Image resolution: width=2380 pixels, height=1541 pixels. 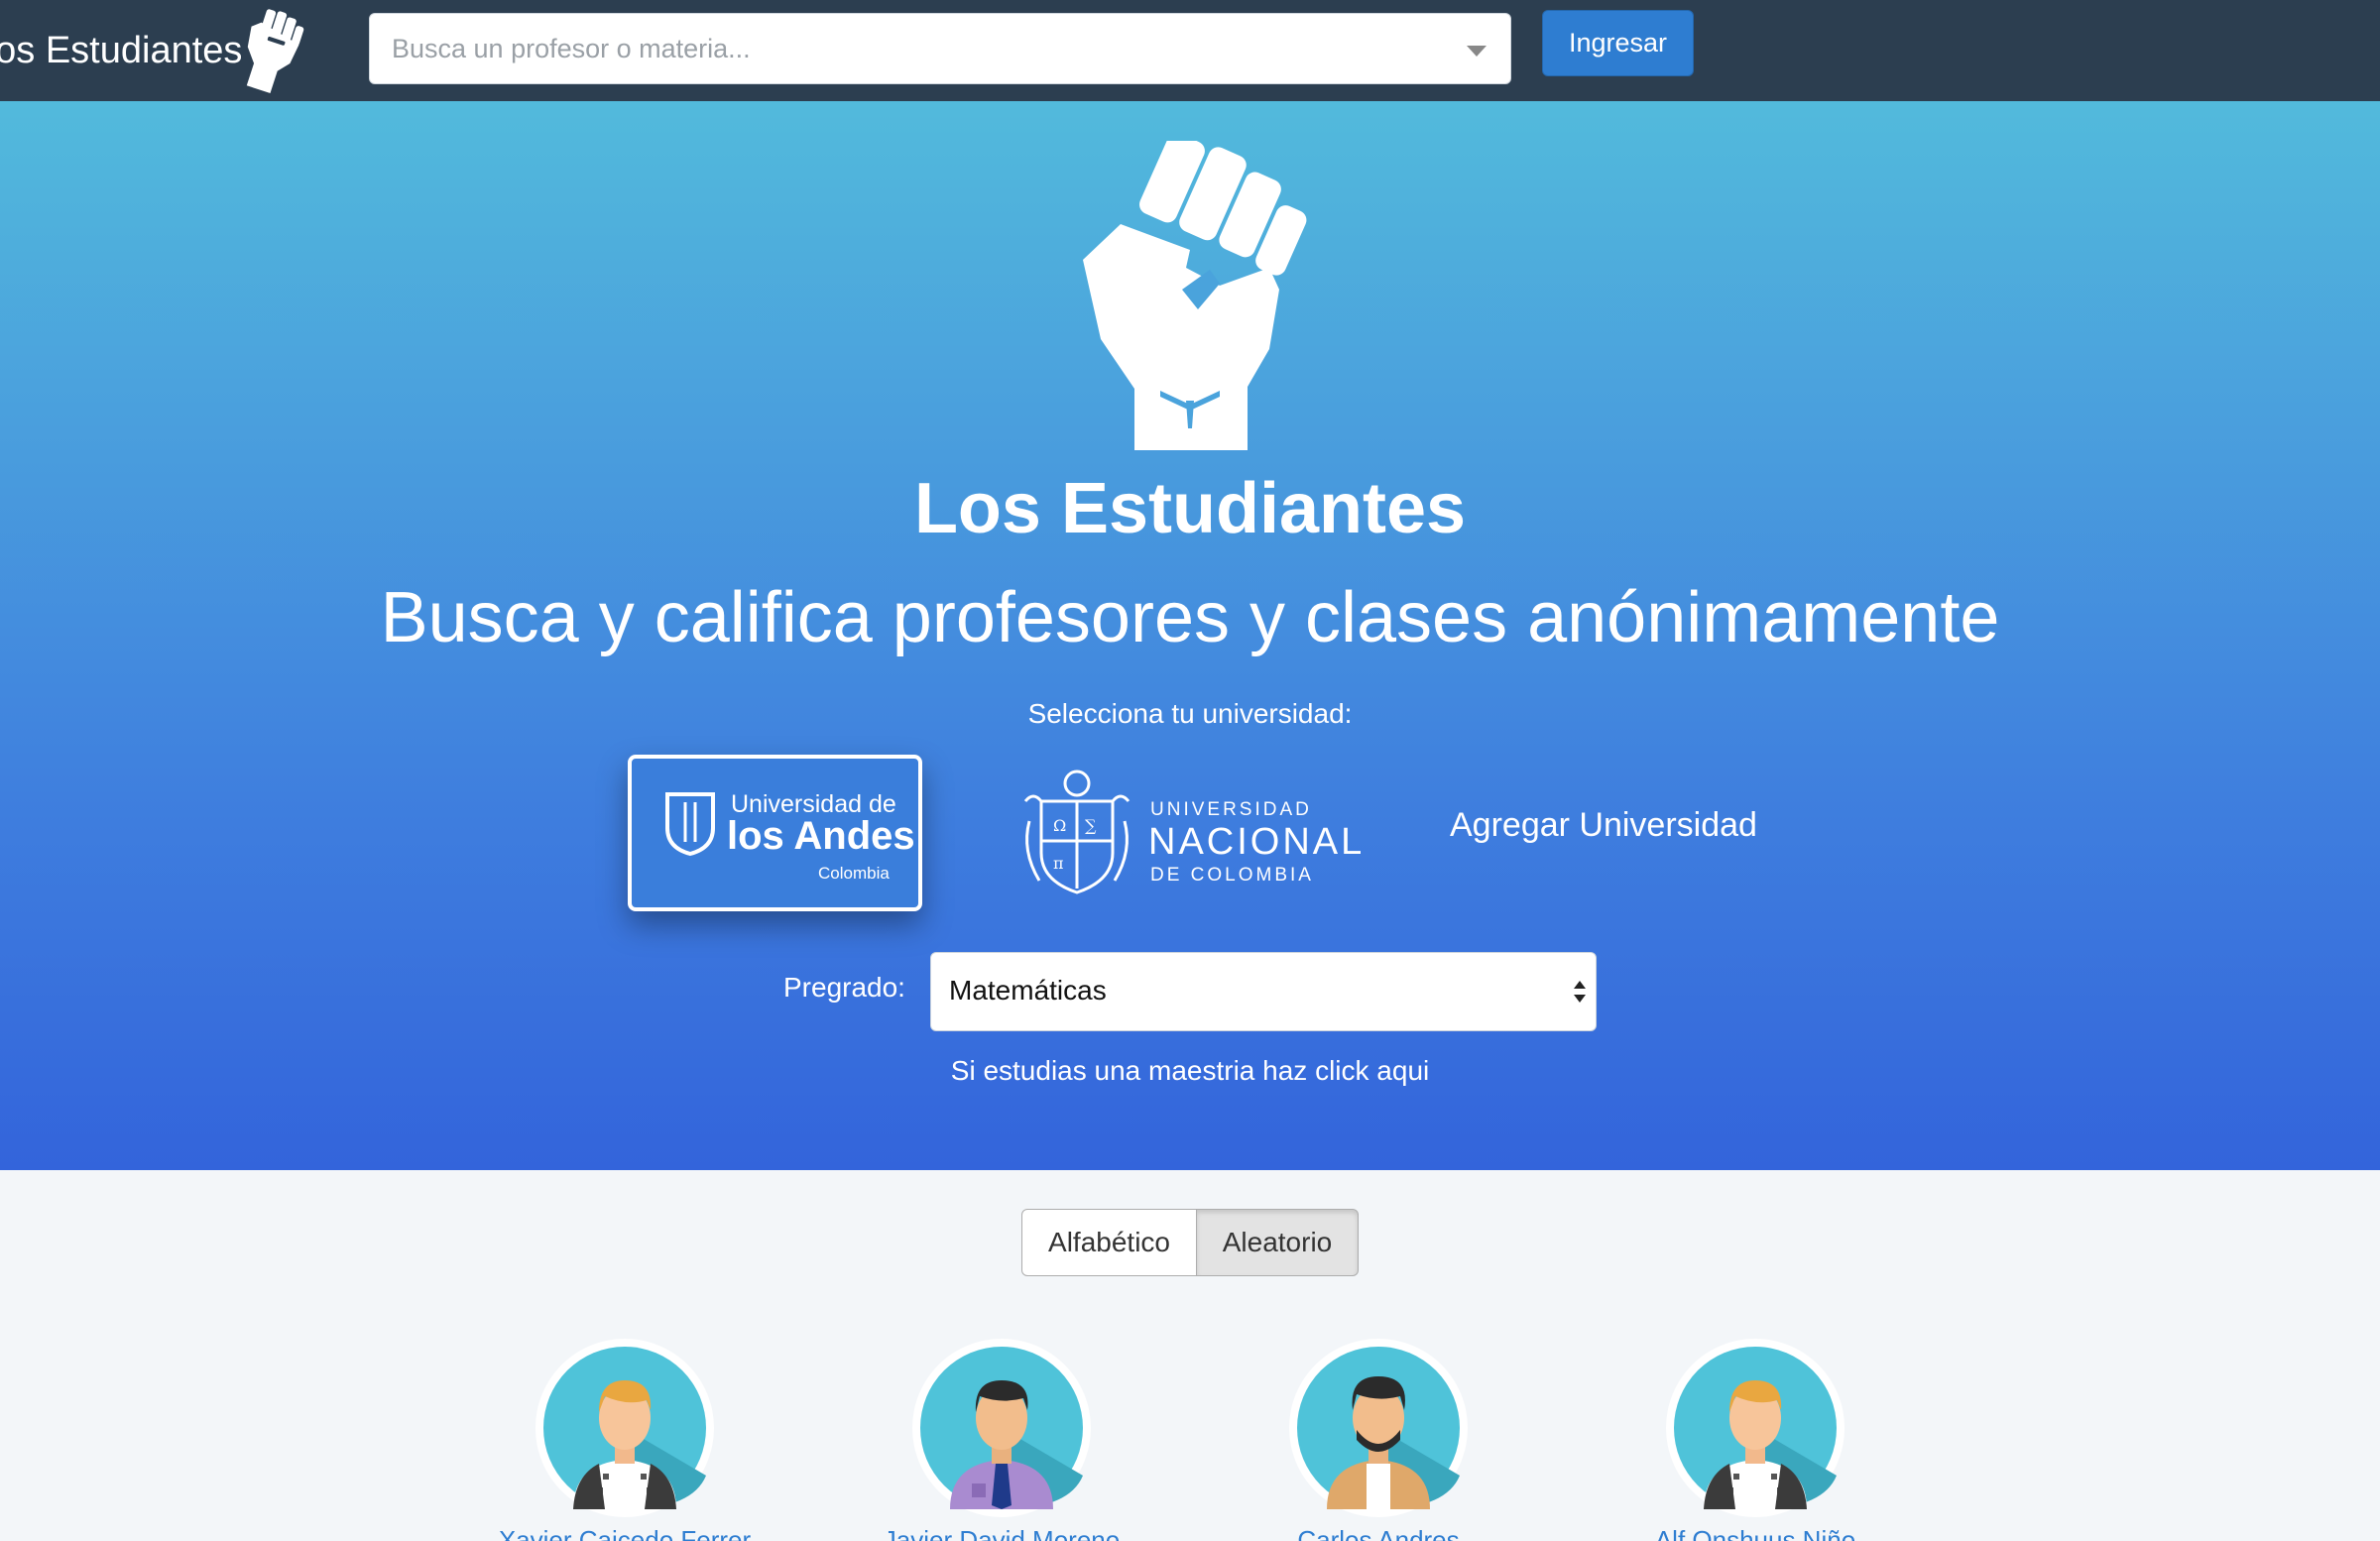 I want to click on university-card-nacional: Ω ∑ π UNIVERSIDAD NACIONAL DE COLOMBIA, so click(x=1190, y=830).